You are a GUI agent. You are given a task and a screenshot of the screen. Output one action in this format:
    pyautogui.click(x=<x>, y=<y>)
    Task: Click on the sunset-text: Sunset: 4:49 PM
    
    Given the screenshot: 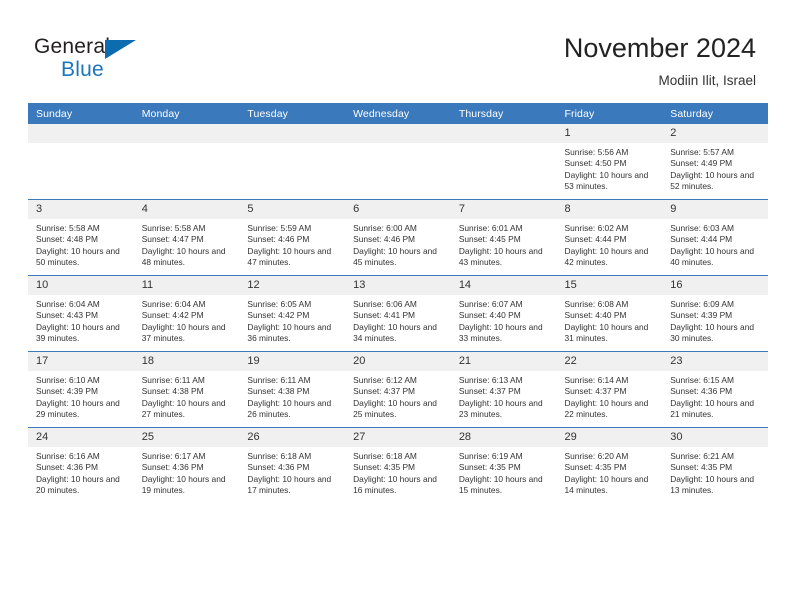 What is the action you would take?
    pyautogui.click(x=701, y=163)
    